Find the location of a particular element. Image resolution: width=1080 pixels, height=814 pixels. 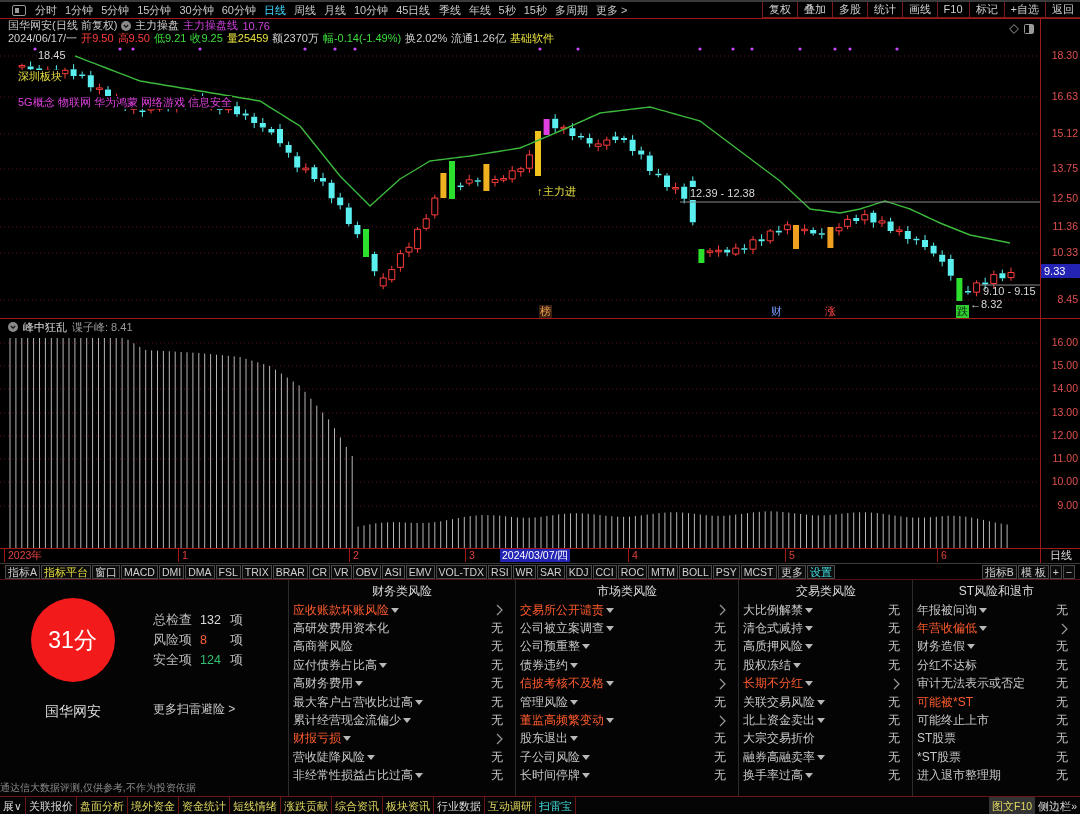

risk-item-link: 审计无法表示或否定 is located at coordinates (971, 684).